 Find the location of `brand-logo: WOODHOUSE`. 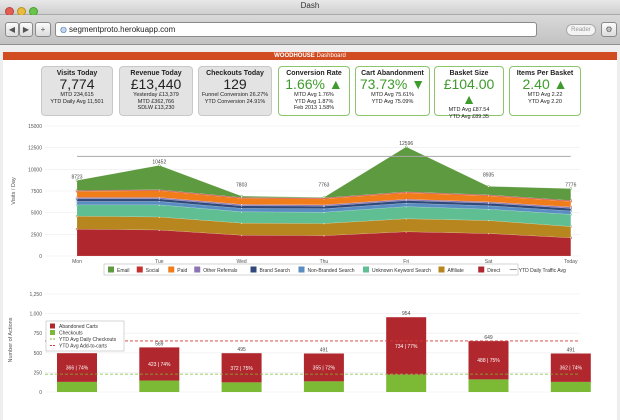

brand-logo: WOODHOUSE is located at coordinates (294, 56).